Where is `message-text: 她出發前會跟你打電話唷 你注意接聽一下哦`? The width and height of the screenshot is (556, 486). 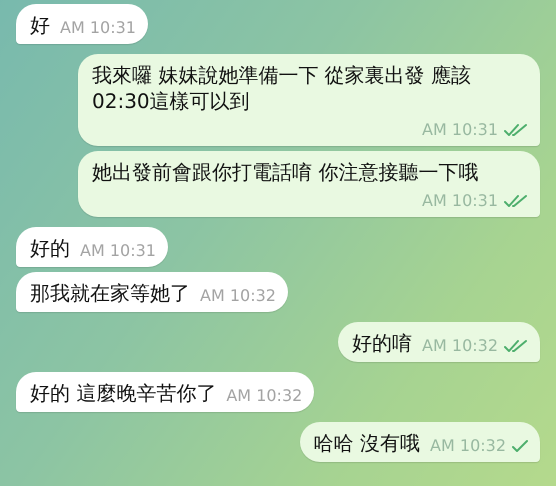
message-text: 她出發前會跟你打電話唷 你注意接聽一下哦 is located at coordinates (285, 172).